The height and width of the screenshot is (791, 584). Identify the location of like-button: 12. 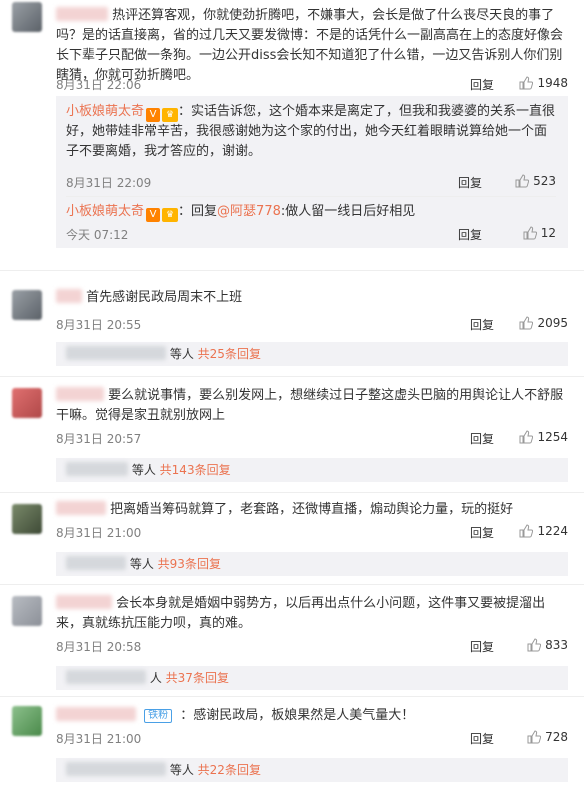
(539, 233).